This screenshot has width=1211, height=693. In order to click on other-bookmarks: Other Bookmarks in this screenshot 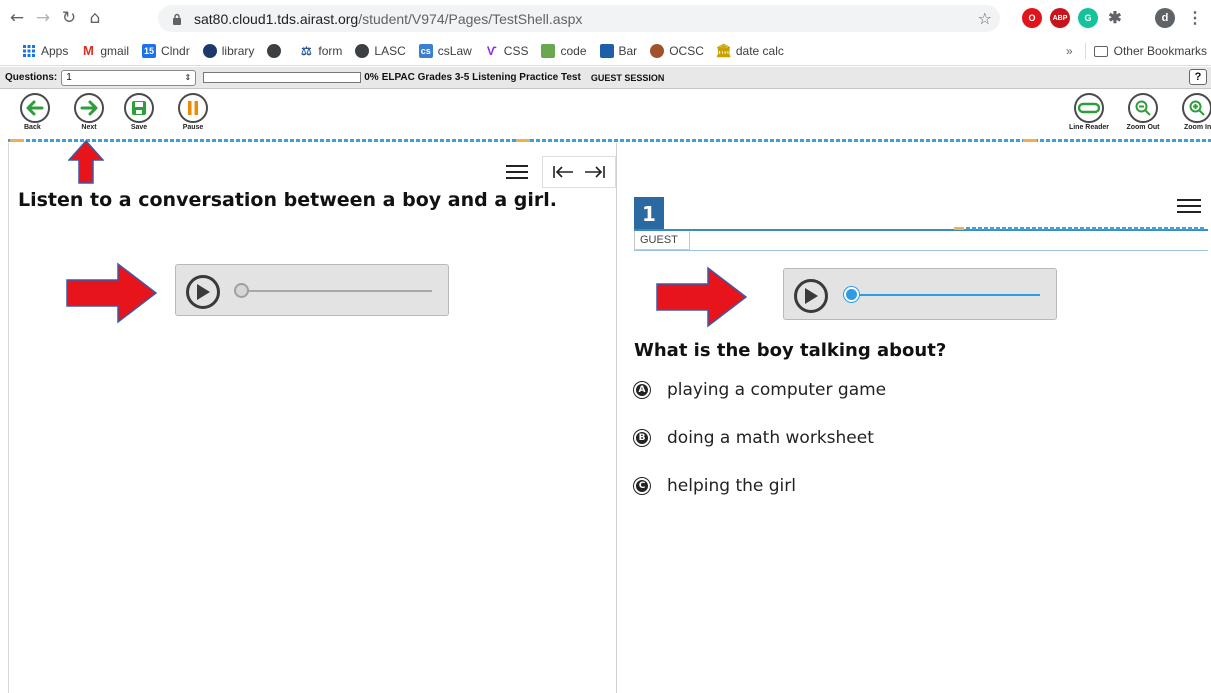, I will do `click(1160, 51)`.